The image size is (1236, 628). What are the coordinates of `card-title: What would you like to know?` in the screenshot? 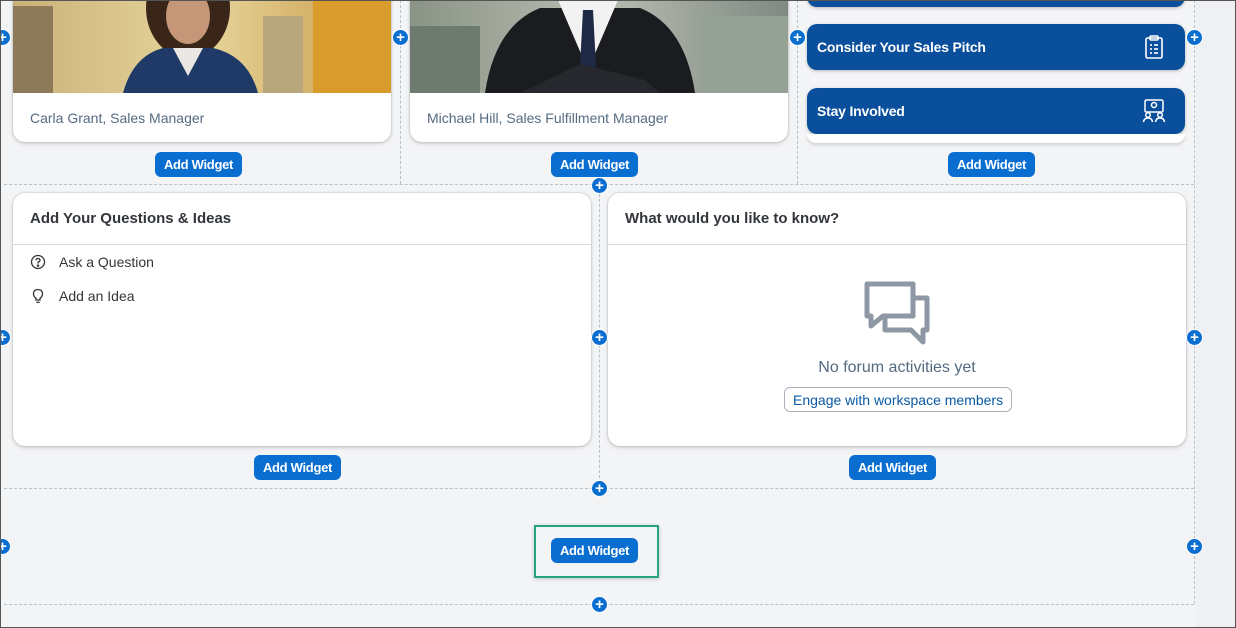 It's located at (732, 218).